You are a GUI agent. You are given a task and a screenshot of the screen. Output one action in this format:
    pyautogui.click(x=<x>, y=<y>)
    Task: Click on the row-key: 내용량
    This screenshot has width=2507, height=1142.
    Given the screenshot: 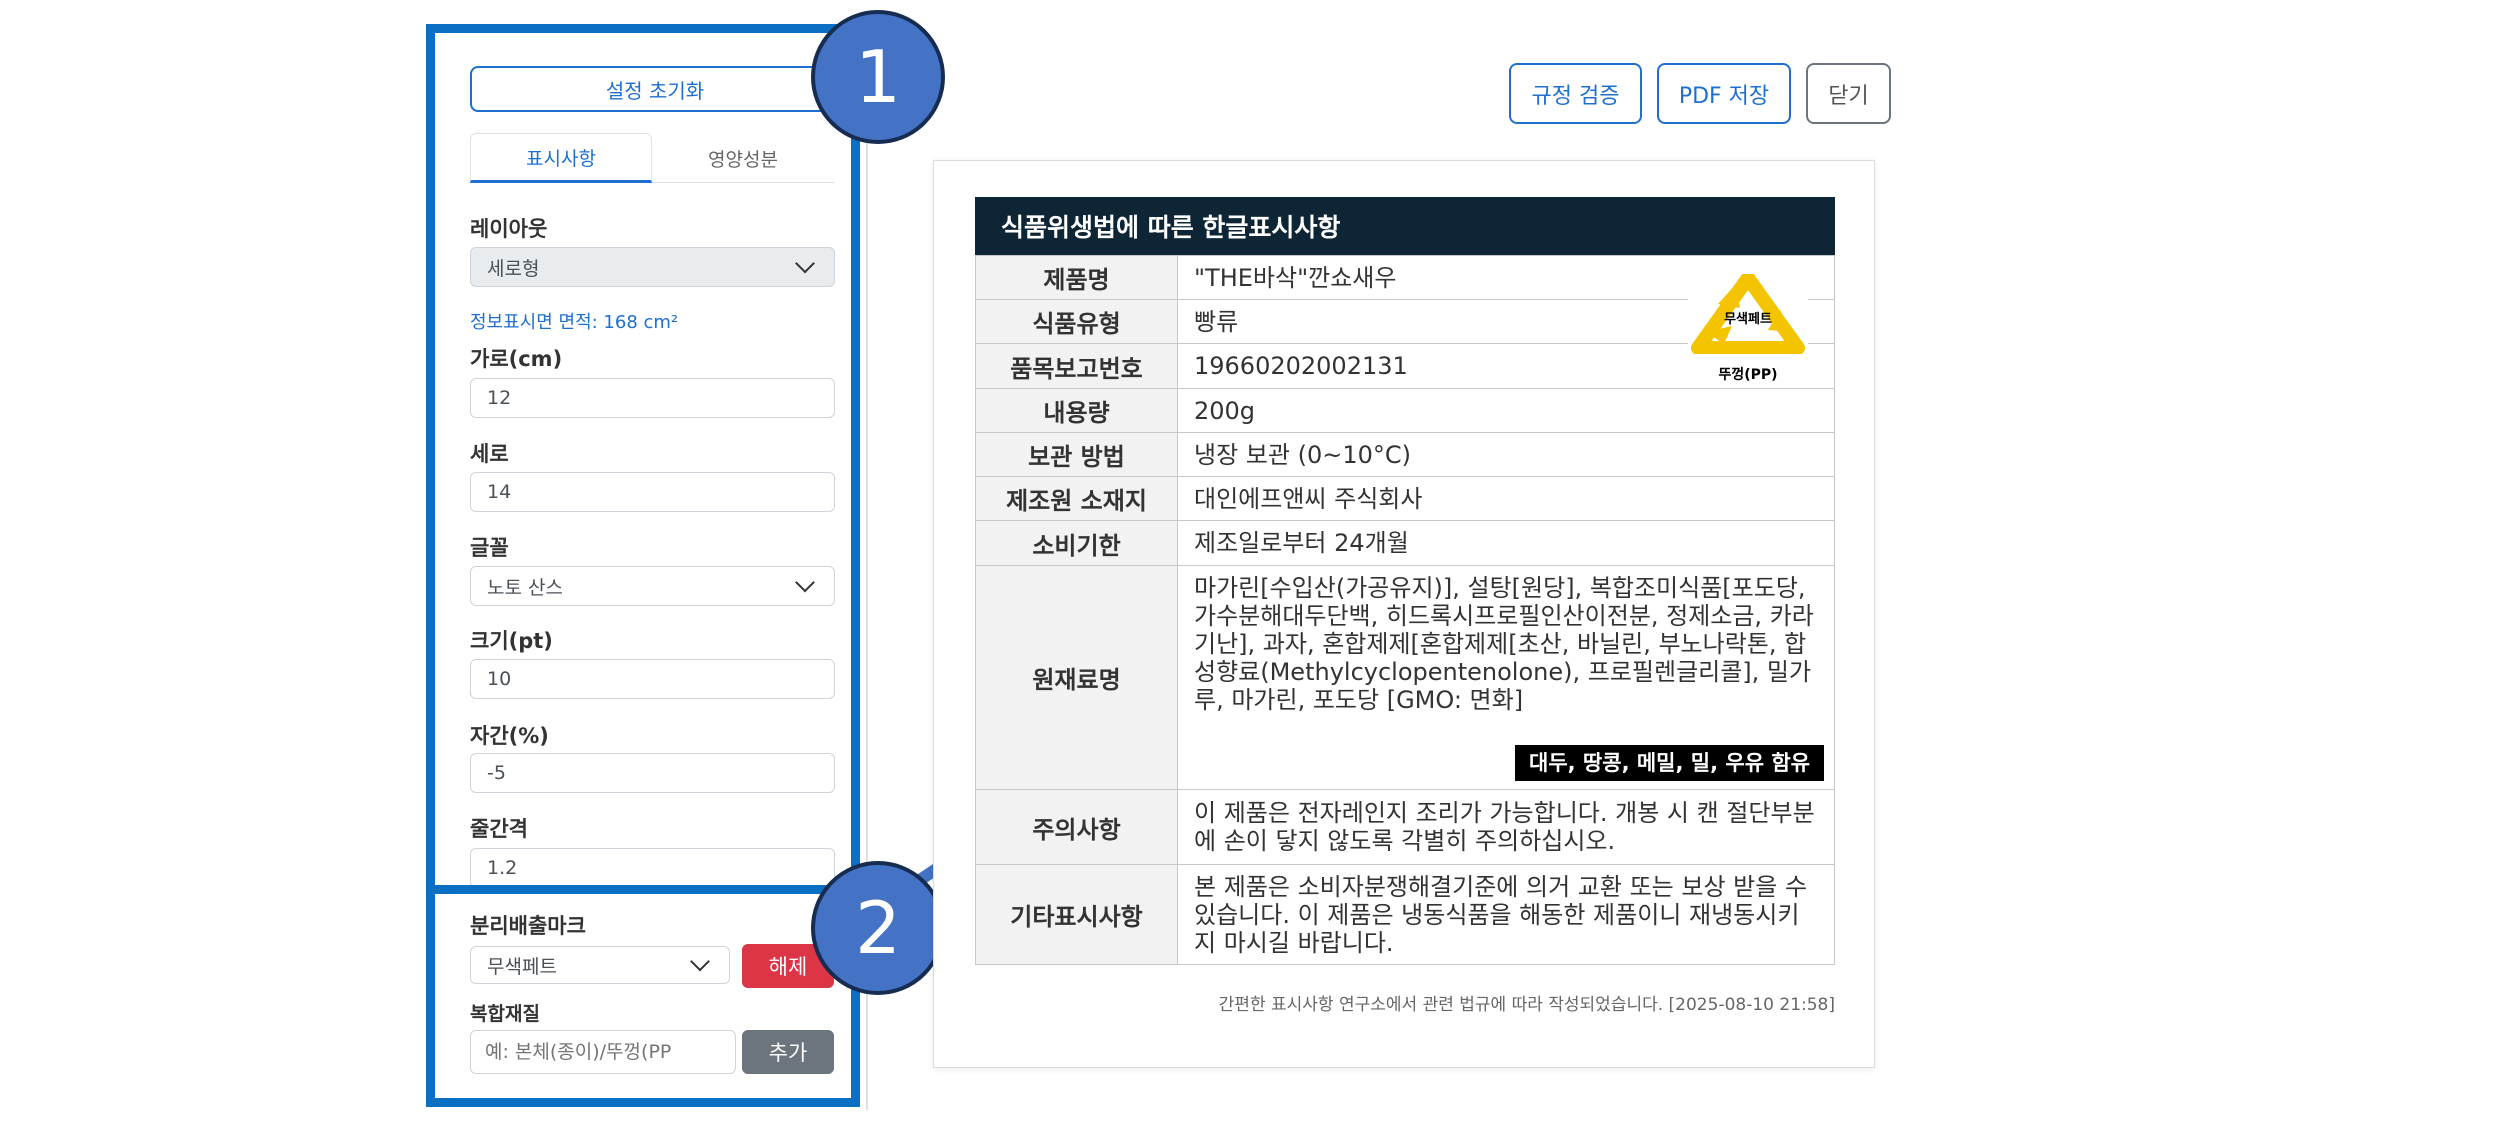 What is the action you would take?
    pyautogui.click(x=1076, y=410)
    